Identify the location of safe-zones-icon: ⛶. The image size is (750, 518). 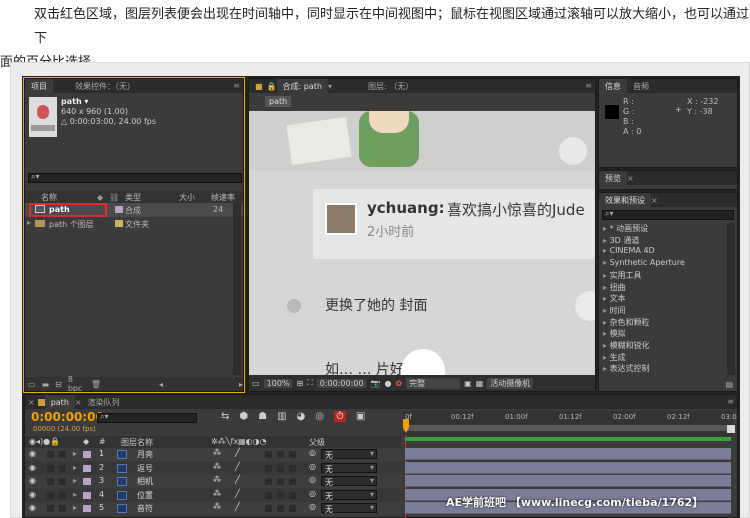
(310, 383).